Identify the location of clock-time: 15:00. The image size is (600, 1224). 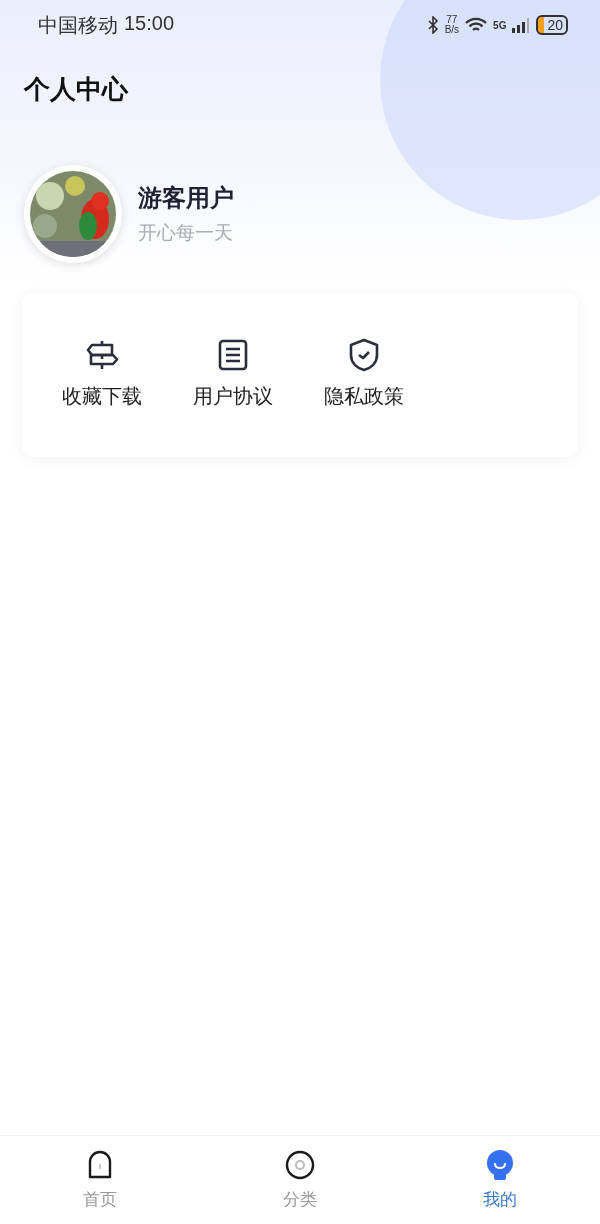
(149, 23).